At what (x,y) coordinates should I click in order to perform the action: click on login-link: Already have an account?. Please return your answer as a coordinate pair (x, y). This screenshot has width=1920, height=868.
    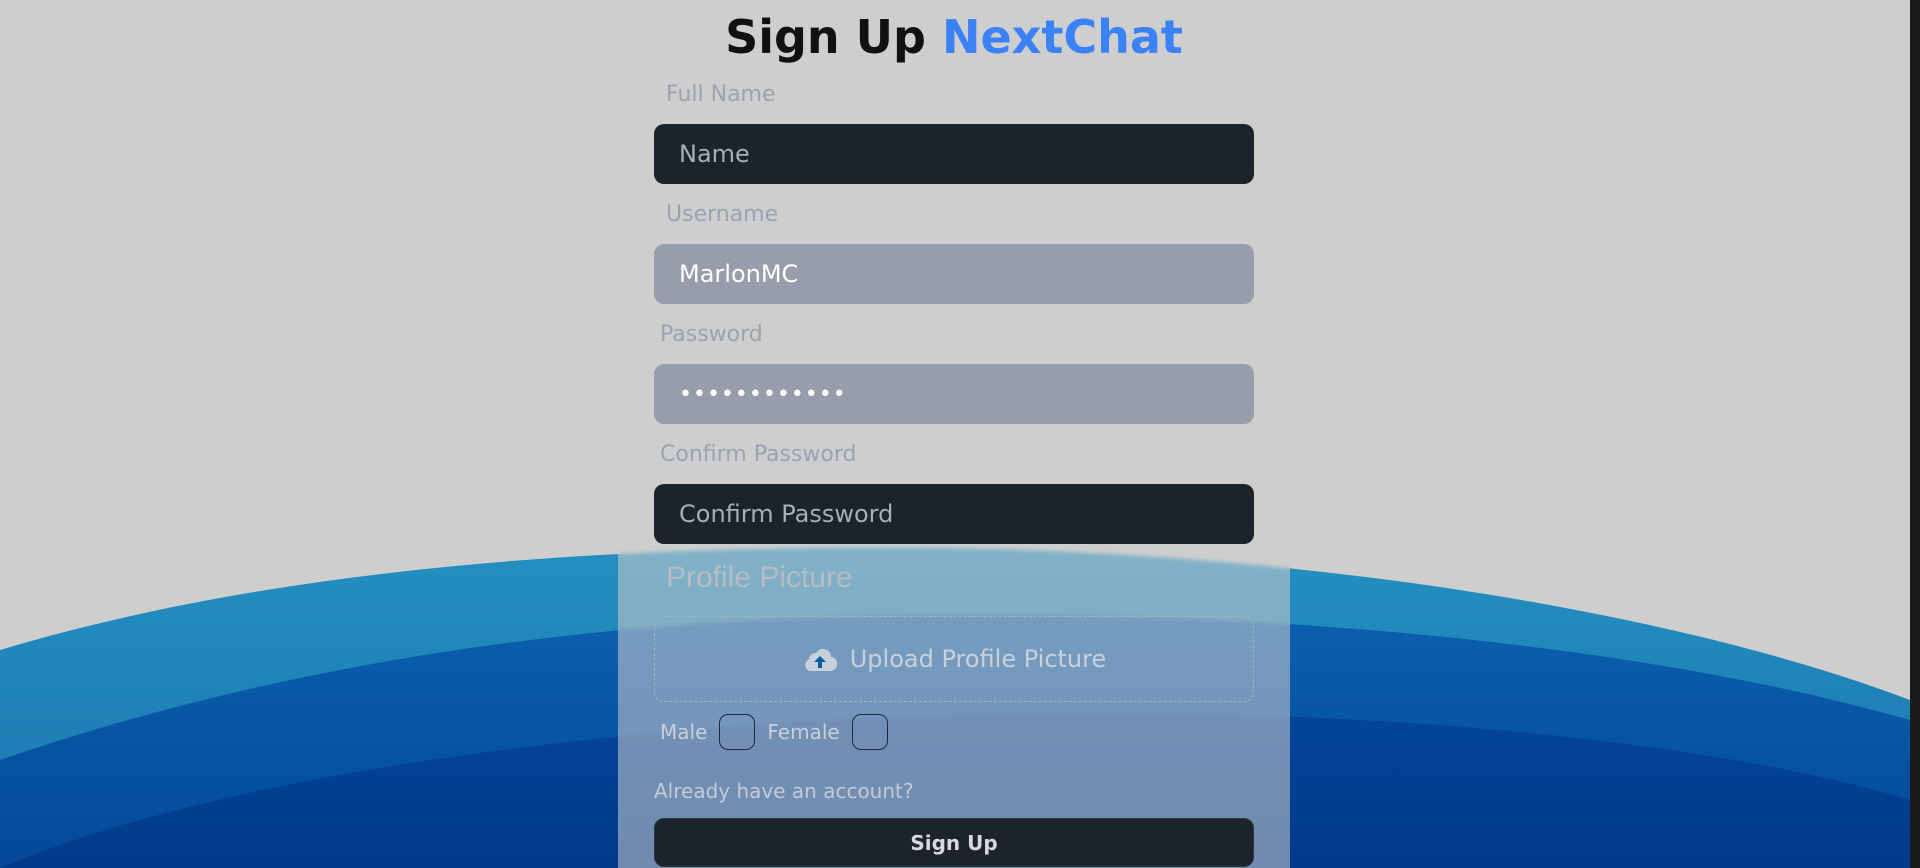
    Looking at the image, I should click on (783, 791).